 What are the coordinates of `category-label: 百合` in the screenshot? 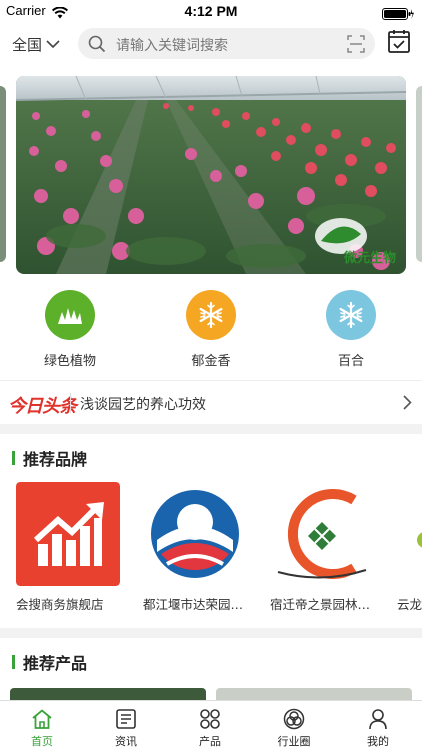 It's located at (350, 361).